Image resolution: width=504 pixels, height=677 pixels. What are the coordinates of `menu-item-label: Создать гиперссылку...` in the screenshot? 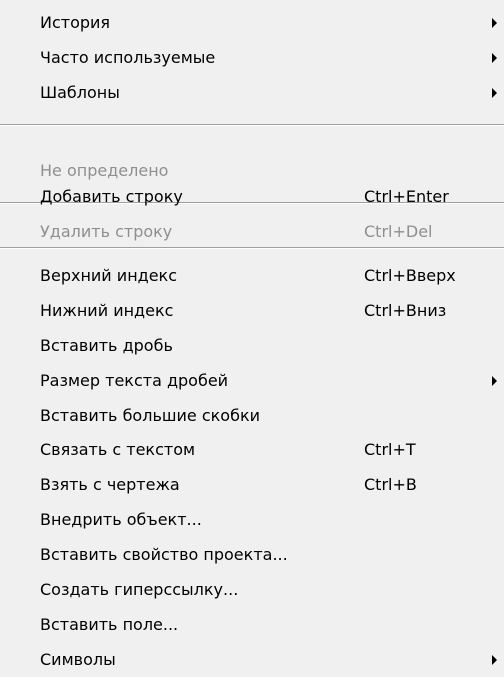 It's located at (139, 589).